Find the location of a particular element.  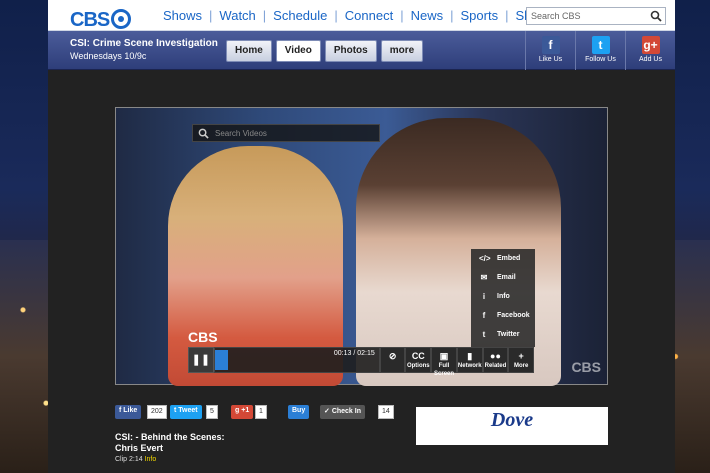

no-icon: ⊘ is located at coordinates (392, 360).